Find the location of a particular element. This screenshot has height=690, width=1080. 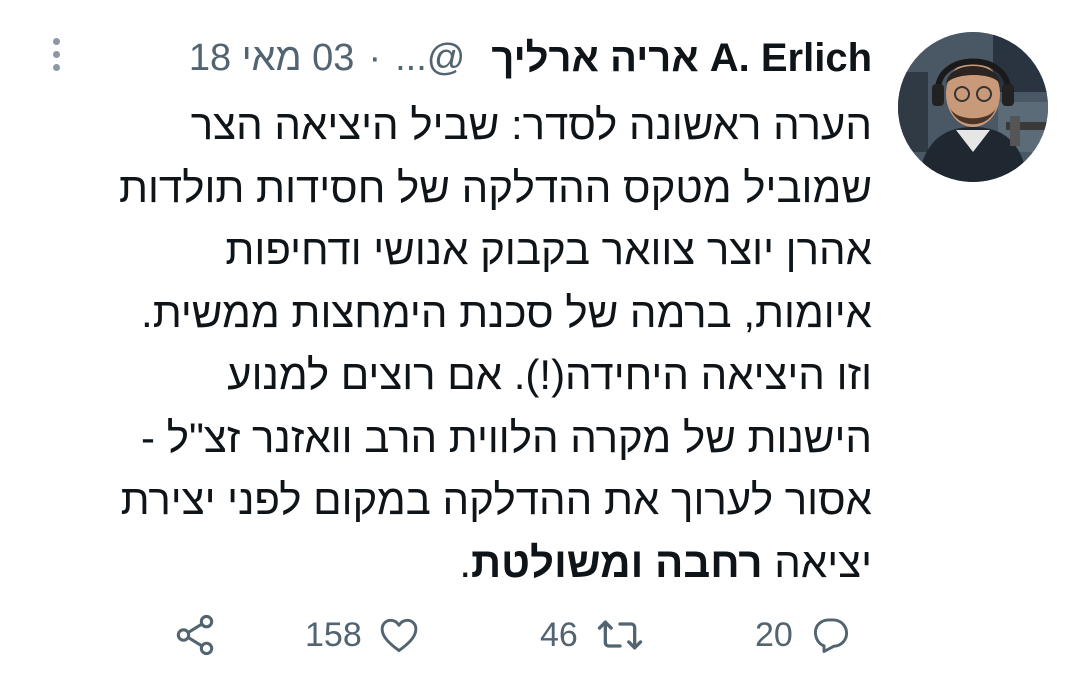

bold-word-1: רחבה is located at coordinates (709, 562).